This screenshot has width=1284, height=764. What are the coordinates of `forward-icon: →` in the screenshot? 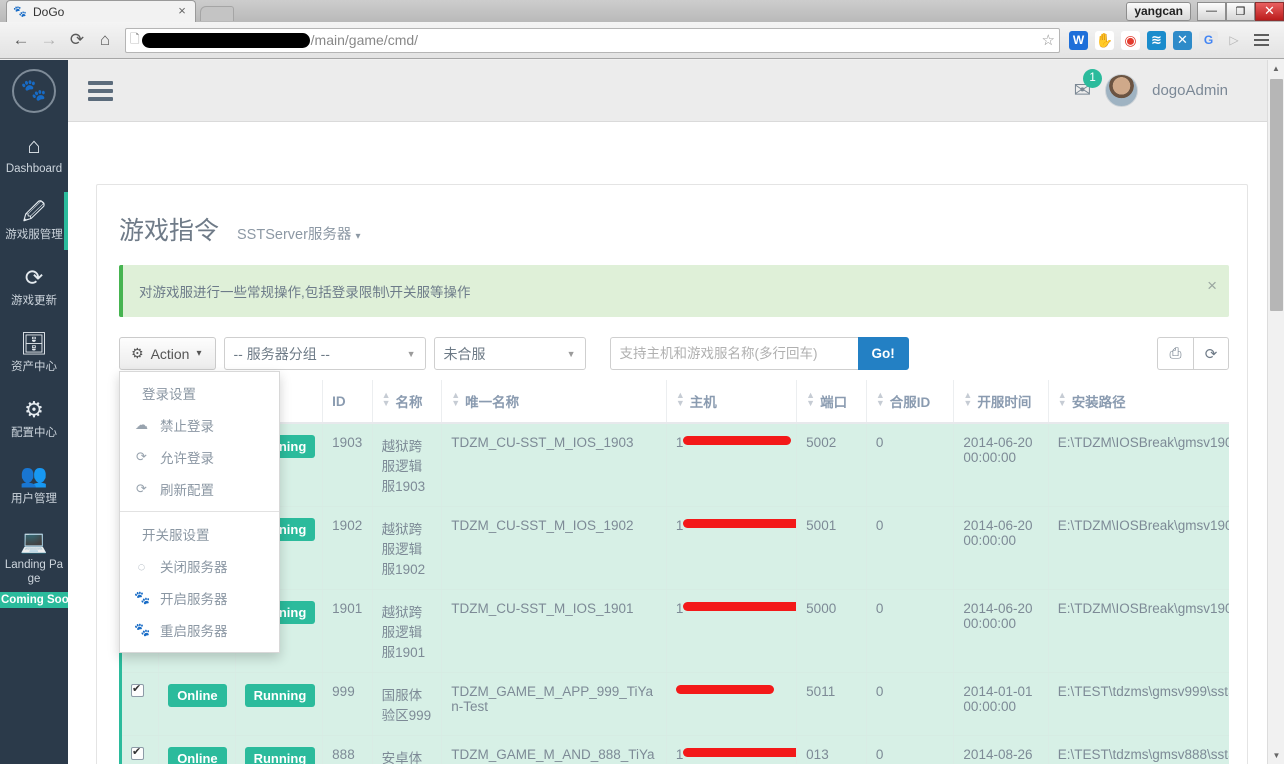 It's located at (49, 40).